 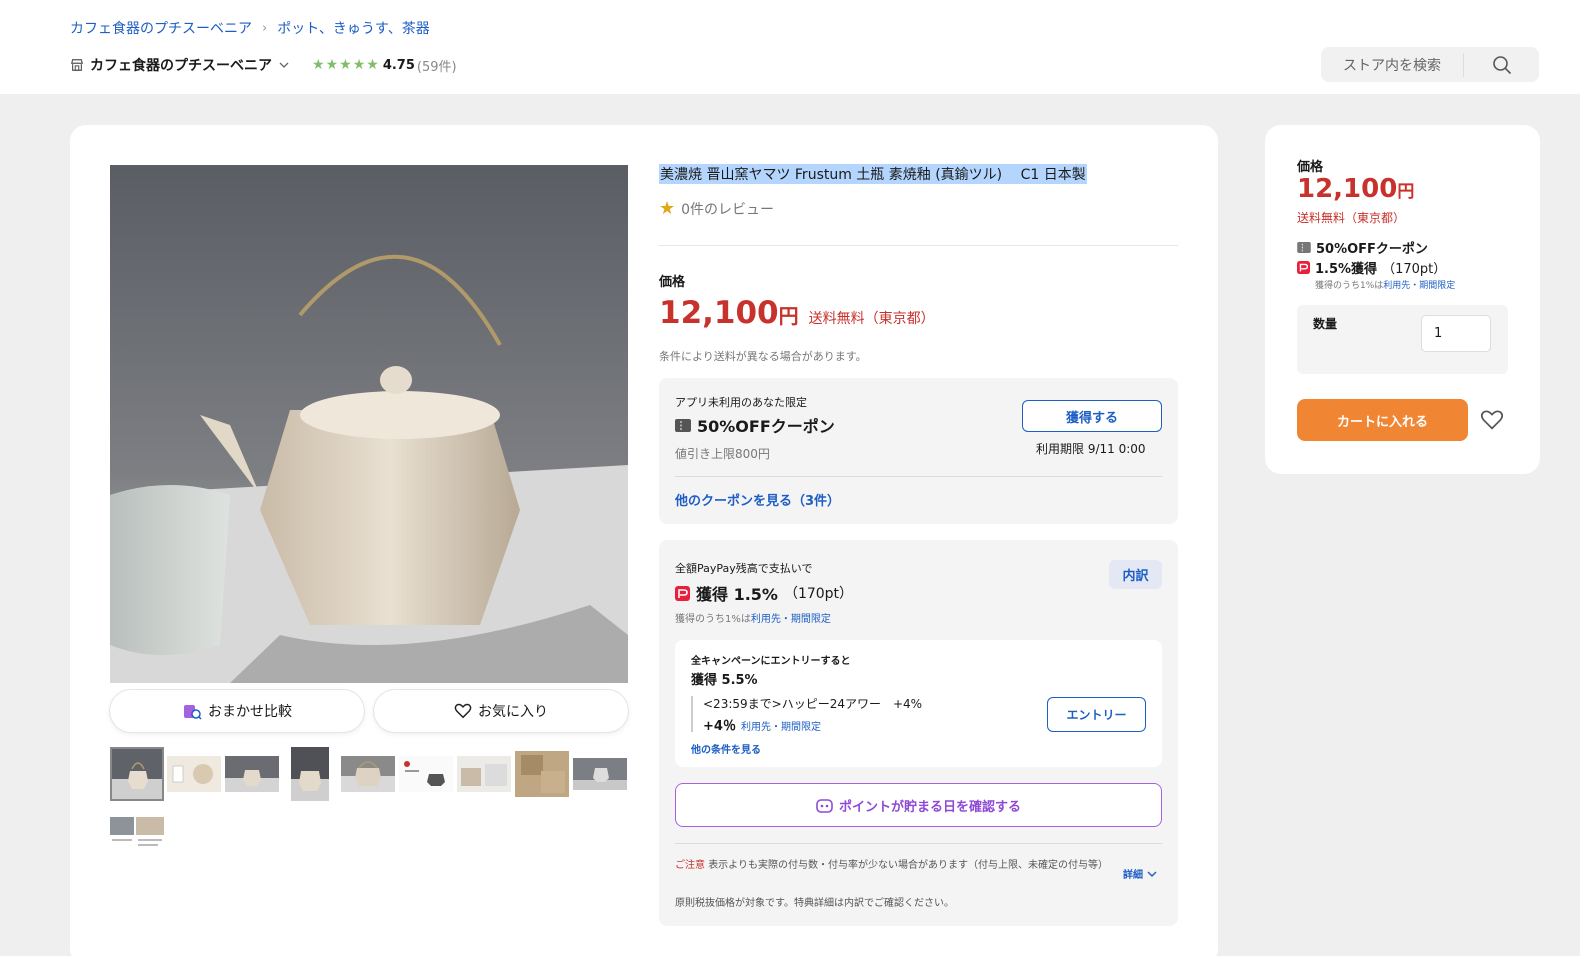 I want to click on store-name: カフェ食器のプチスーベニア, so click(x=181, y=65).